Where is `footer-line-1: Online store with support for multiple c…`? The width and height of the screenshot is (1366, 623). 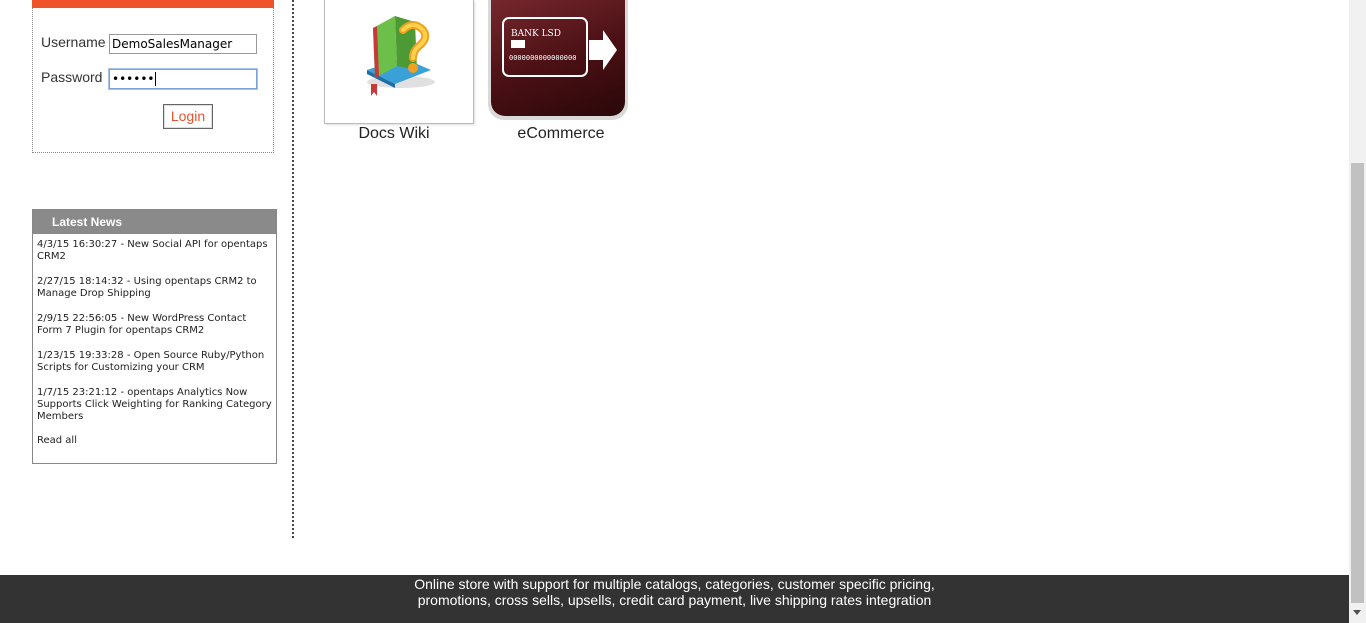
footer-line-1: Online store with support for multiple c… is located at coordinates (674, 584).